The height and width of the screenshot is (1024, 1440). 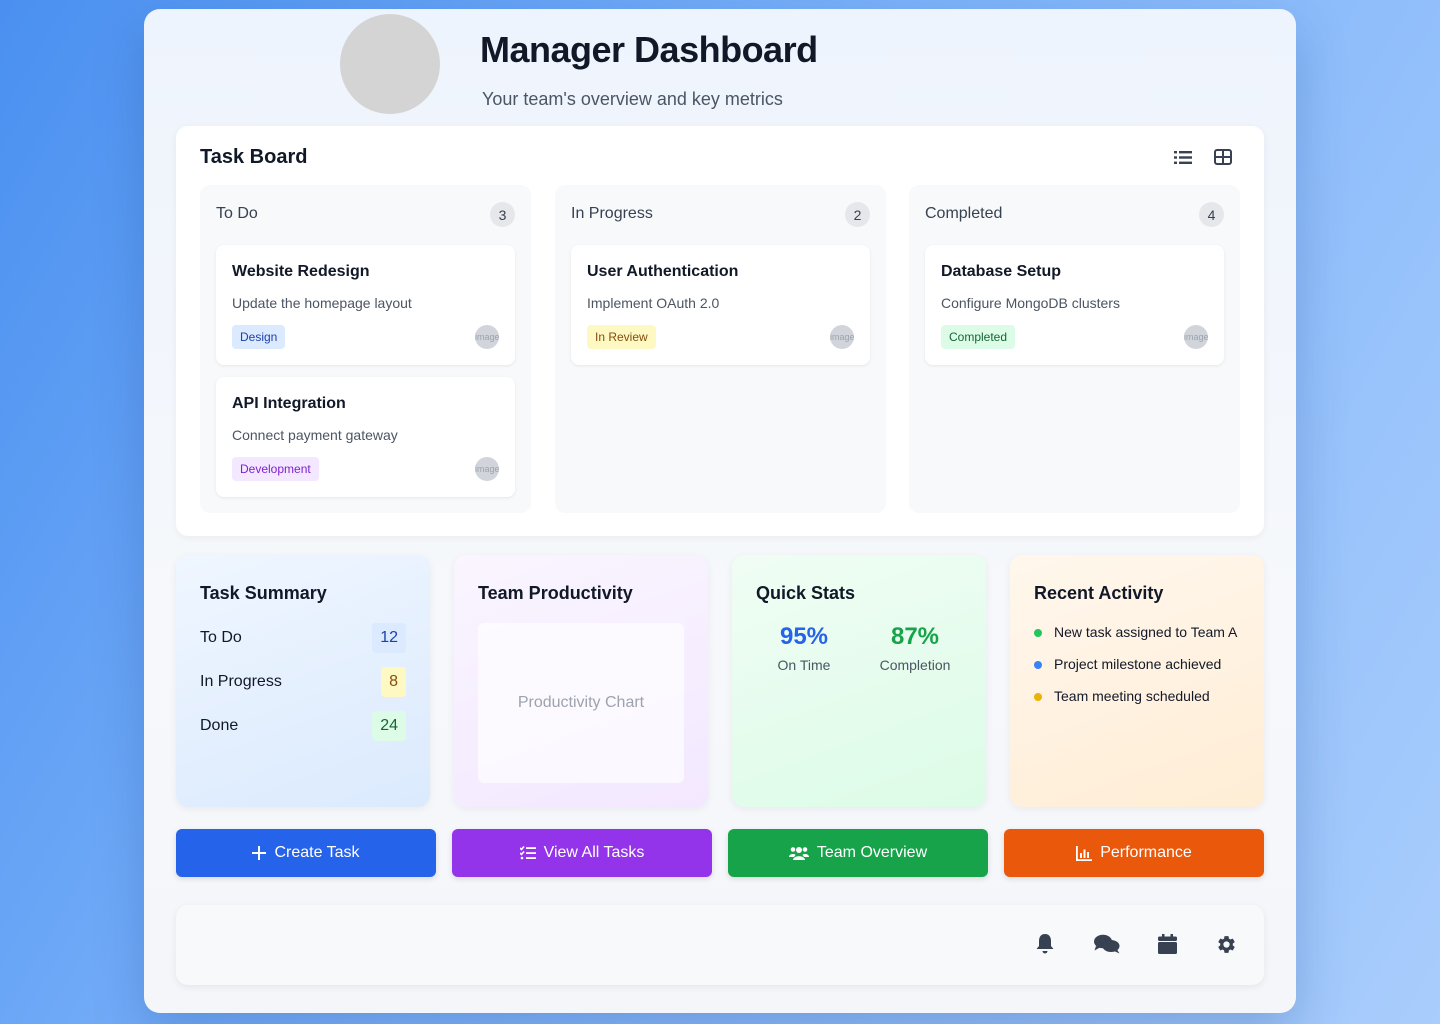 I want to click on task-board-title: Task Board, so click(x=254, y=157).